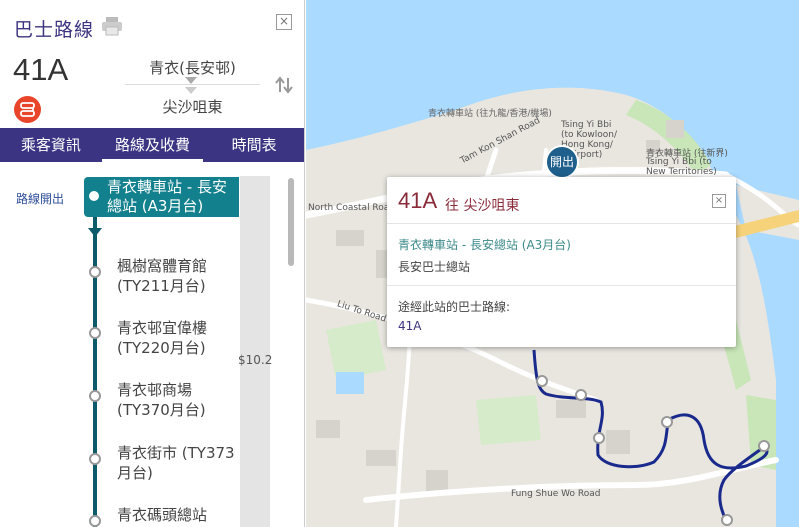 This screenshot has height=527, width=799. I want to click on depart-label: 路線開出, so click(40, 199).